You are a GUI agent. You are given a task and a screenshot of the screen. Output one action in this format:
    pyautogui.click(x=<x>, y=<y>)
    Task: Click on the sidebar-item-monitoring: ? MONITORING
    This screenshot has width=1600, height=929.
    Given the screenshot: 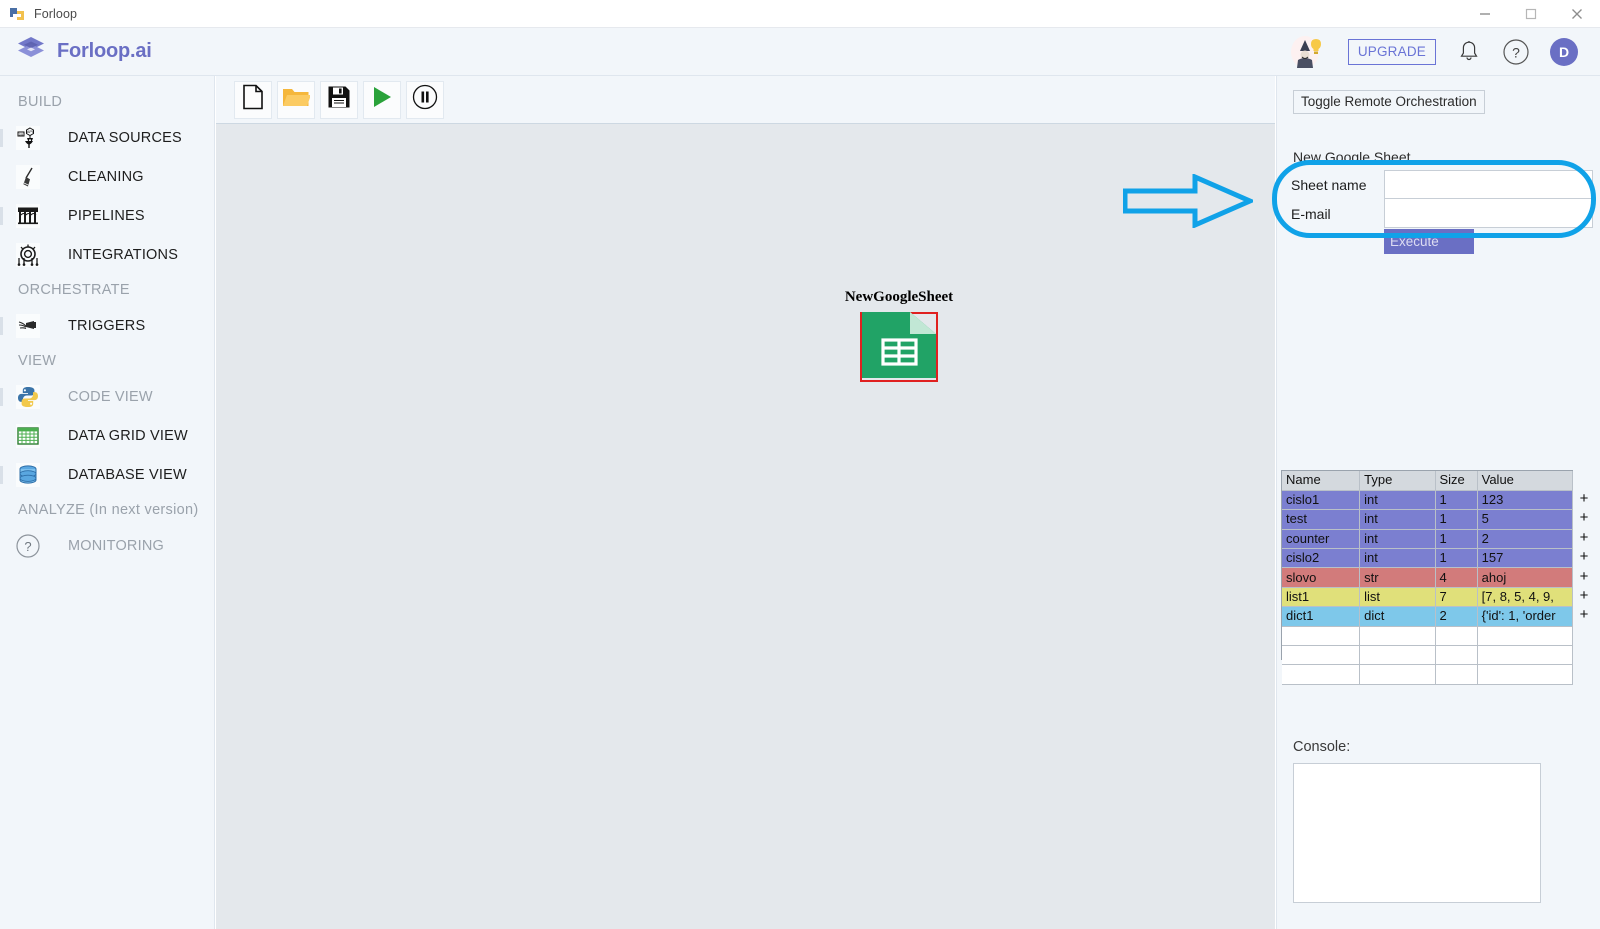 What is the action you would take?
    pyautogui.click(x=107, y=545)
    